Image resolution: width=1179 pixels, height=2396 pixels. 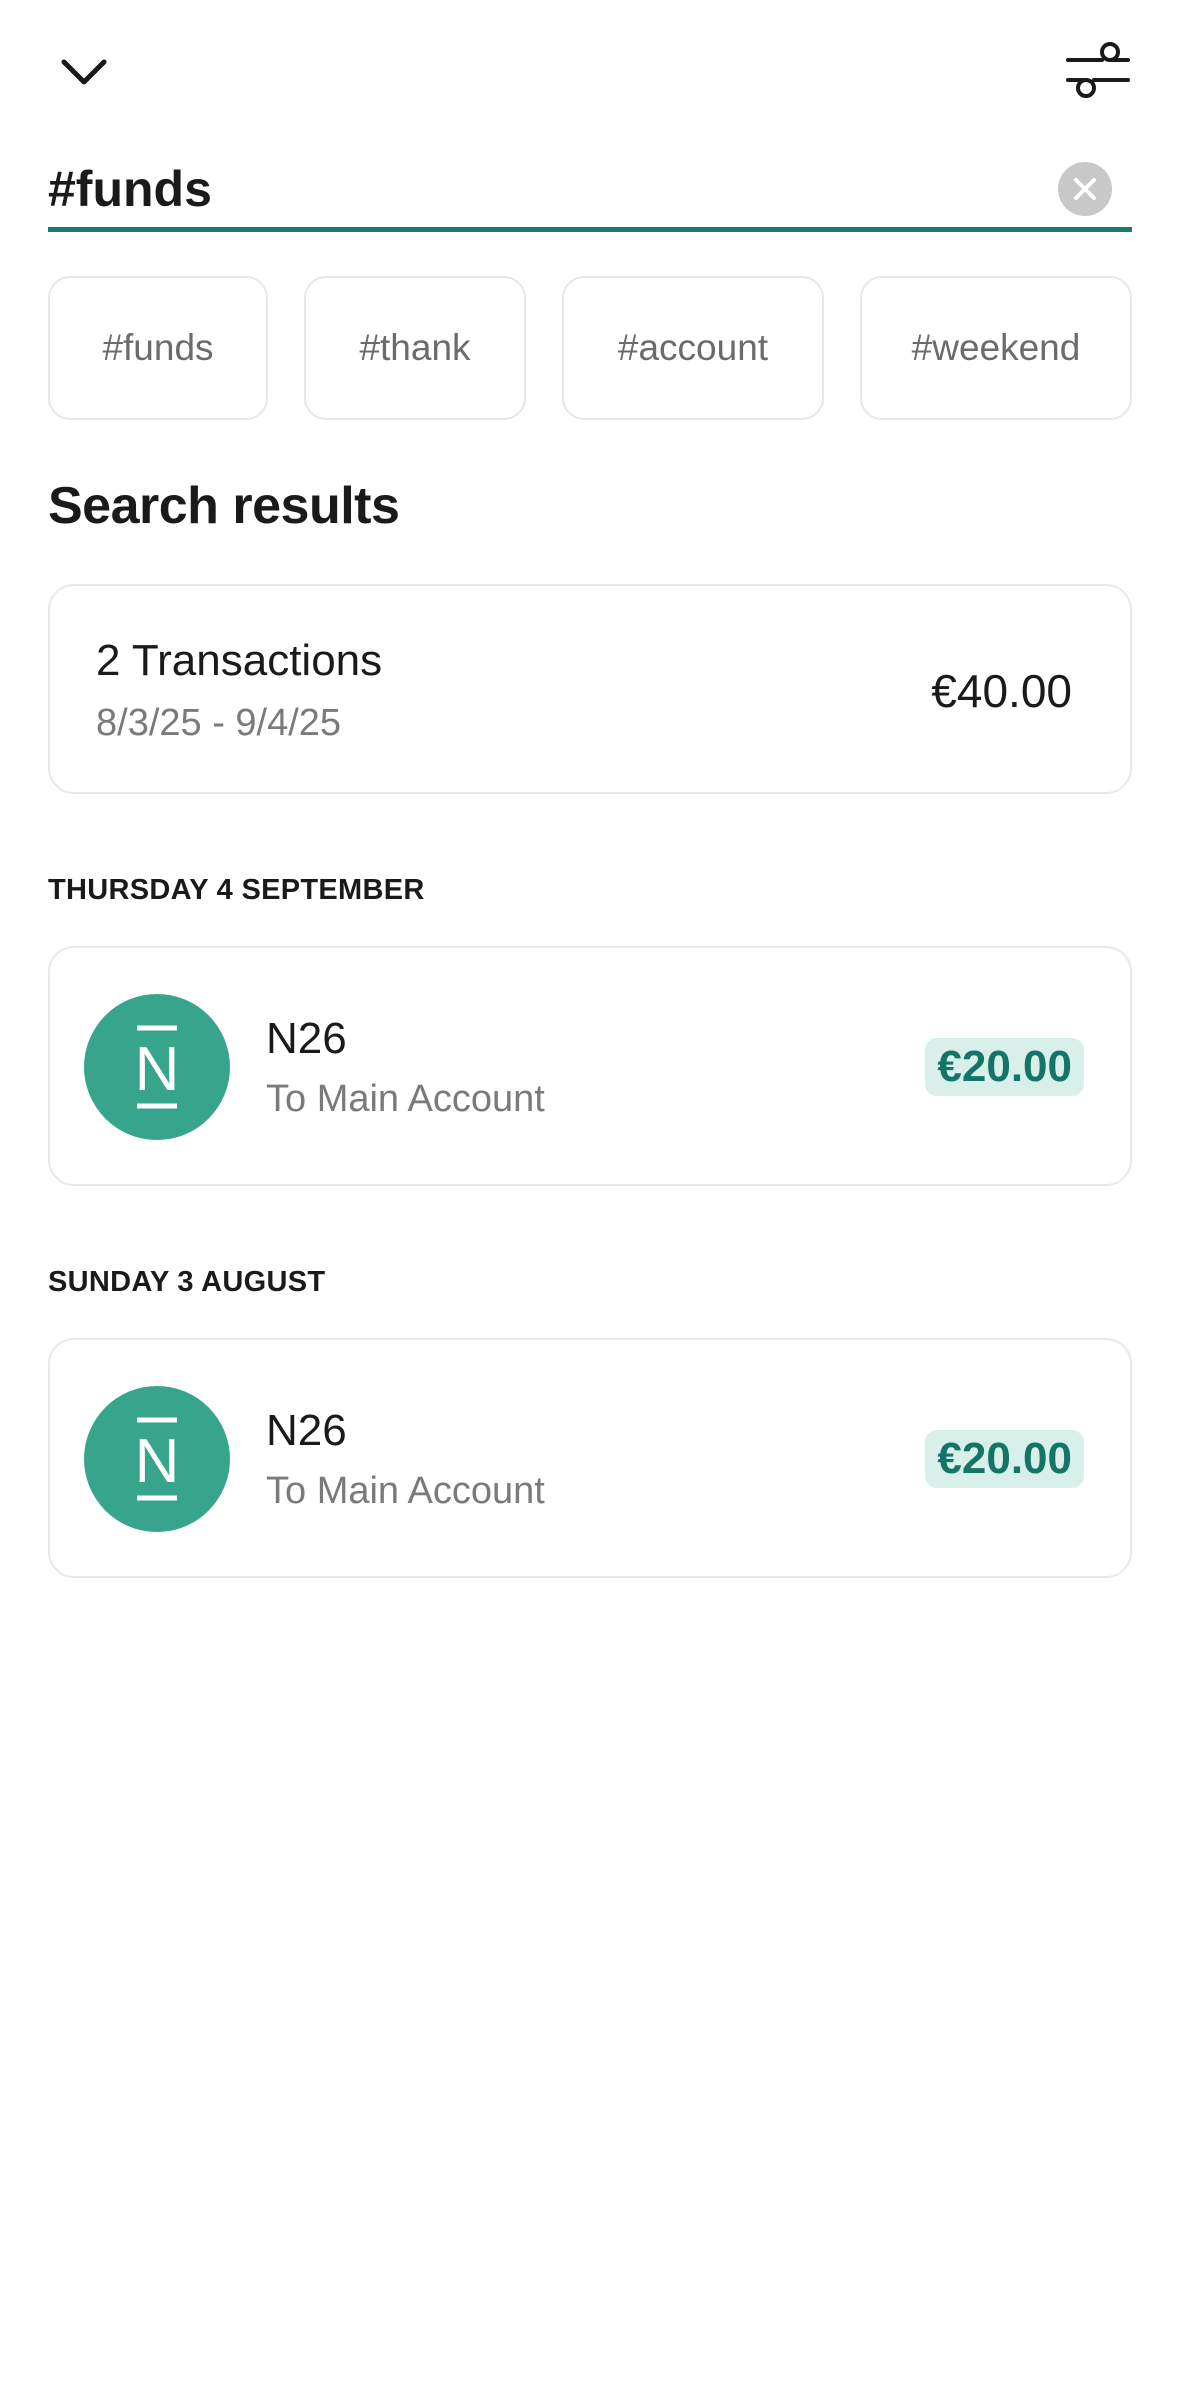 What do you see at coordinates (239, 660) in the screenshot?
I see `transaction-count: 2 Transactions` at bounding box center [239, 660].